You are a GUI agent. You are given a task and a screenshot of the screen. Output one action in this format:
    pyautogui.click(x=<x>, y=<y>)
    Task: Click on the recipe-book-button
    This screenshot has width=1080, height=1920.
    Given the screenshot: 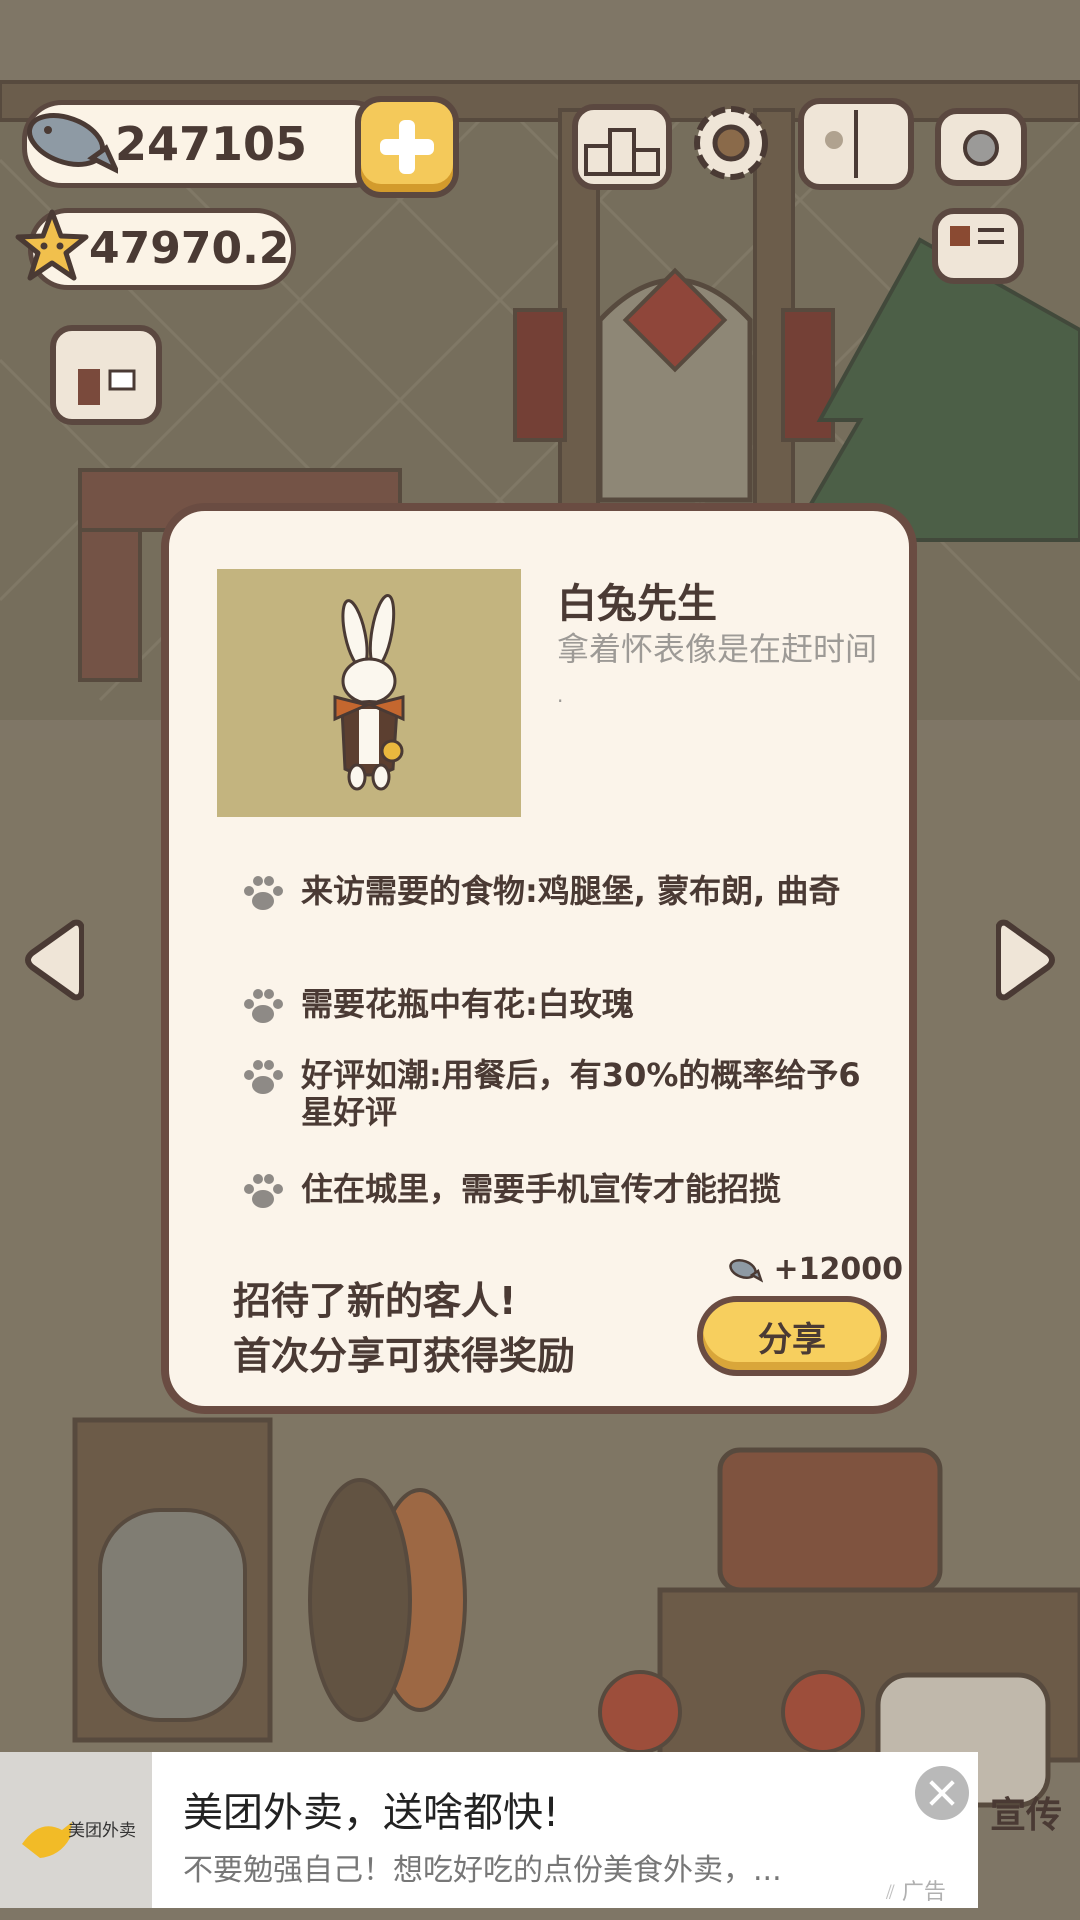 What is the action you would take?
    pyautogui.click(x=856, y=144)
    